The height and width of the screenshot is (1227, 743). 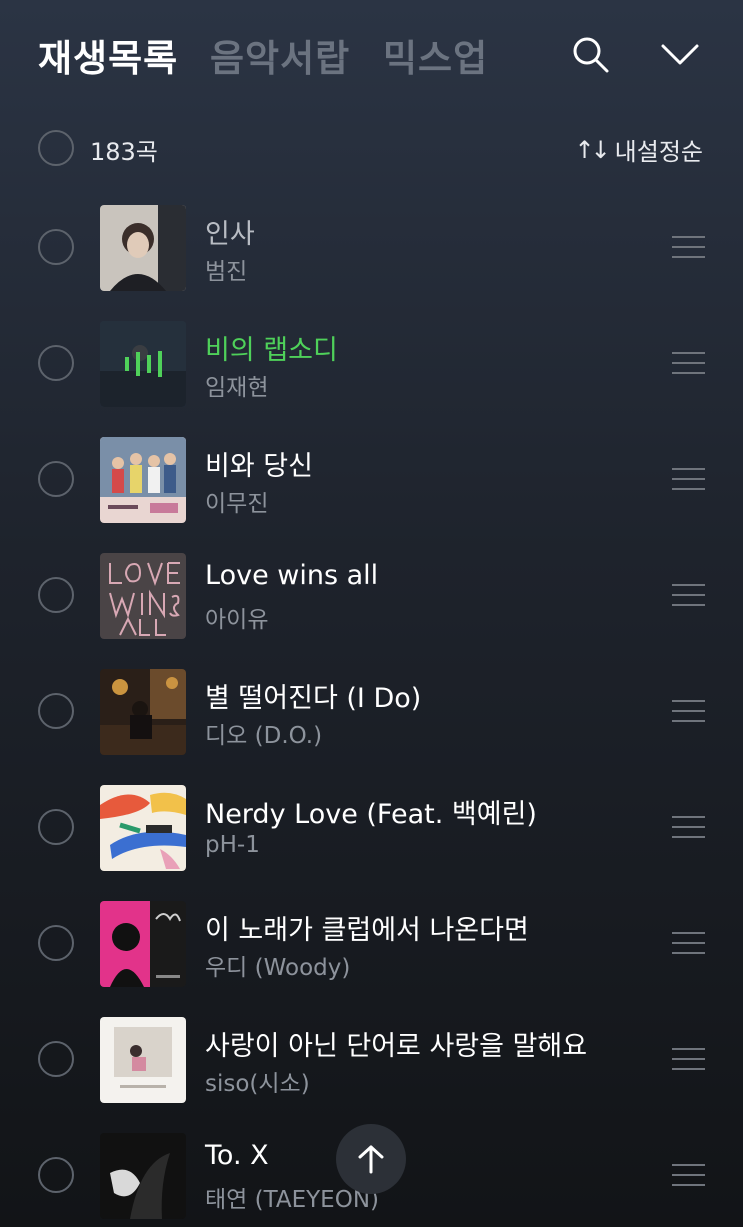 I want to click on track-title: 비와 당신, so click(x=259, y=466).